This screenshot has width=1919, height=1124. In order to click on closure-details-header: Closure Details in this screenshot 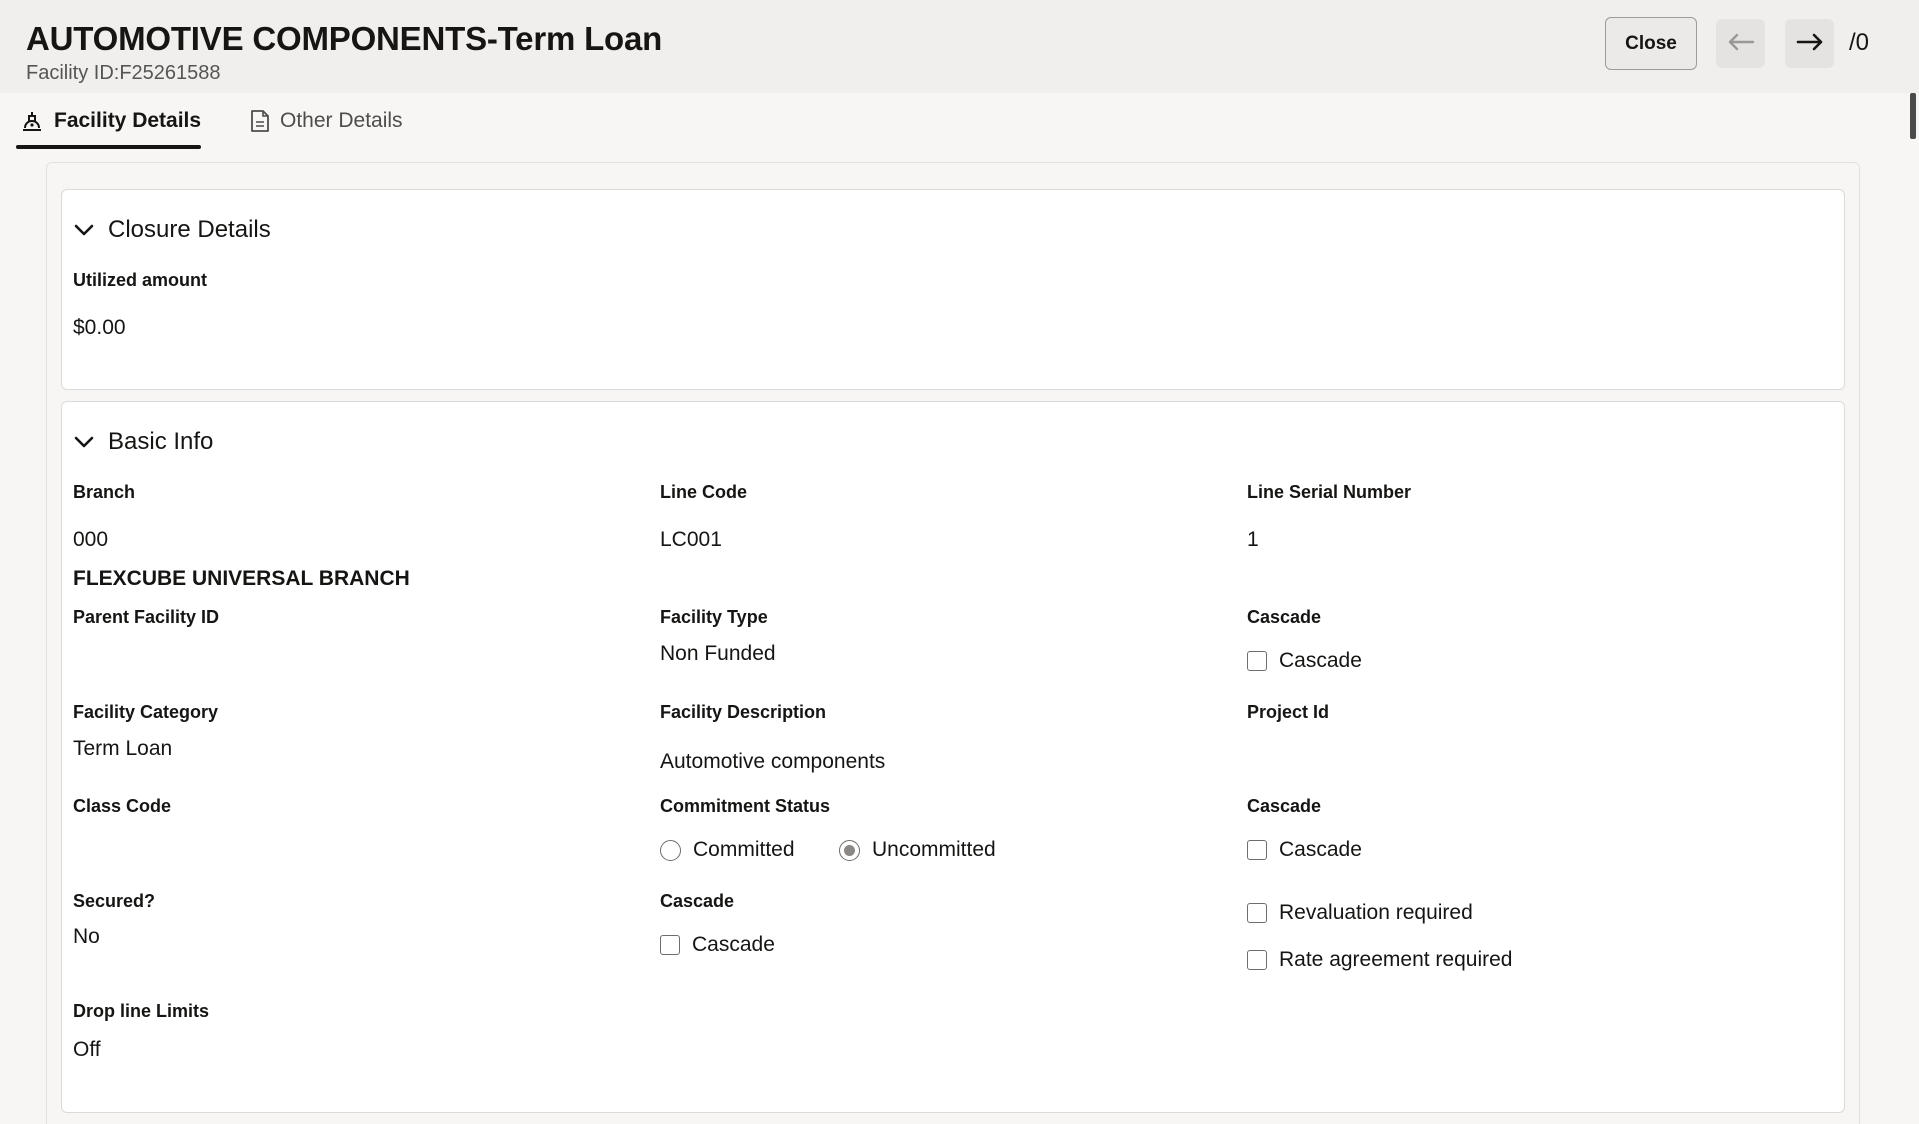, I will do `click(172, 230)`.